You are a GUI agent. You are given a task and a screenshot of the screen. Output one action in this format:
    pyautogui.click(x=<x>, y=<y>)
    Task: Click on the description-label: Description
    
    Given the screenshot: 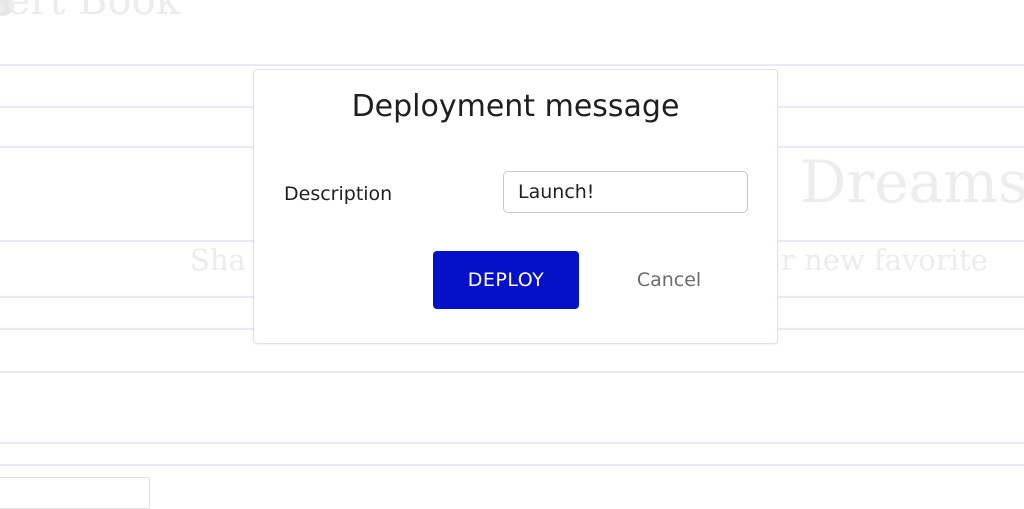 What is the action you would take?
    pyautogui.click(x=338, y=194)
    